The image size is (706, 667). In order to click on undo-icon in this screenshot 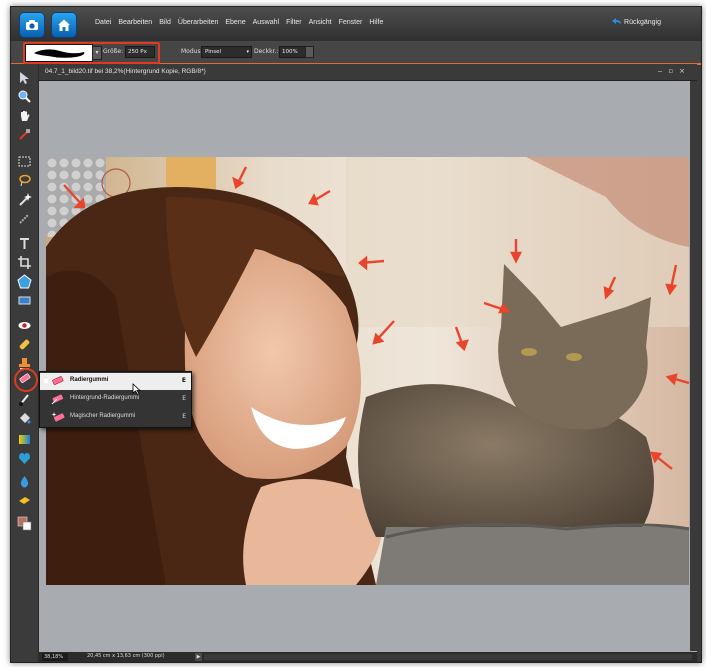, I will do `click(617, 21)`.